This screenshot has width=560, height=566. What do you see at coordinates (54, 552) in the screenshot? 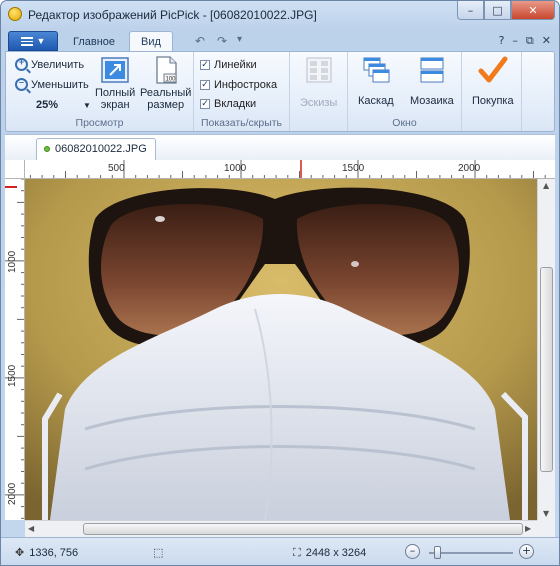
I see `cursor-position-value: 1336, 756` at bounding box center [54, 552].